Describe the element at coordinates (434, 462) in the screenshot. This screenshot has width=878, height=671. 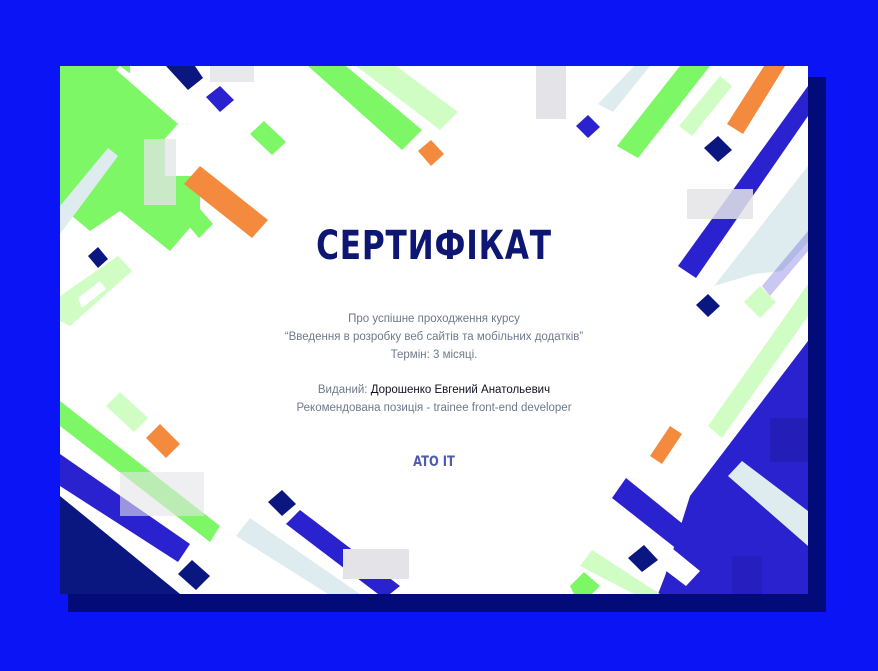
I see `issuer-logo-text: ATO IT` at that location.